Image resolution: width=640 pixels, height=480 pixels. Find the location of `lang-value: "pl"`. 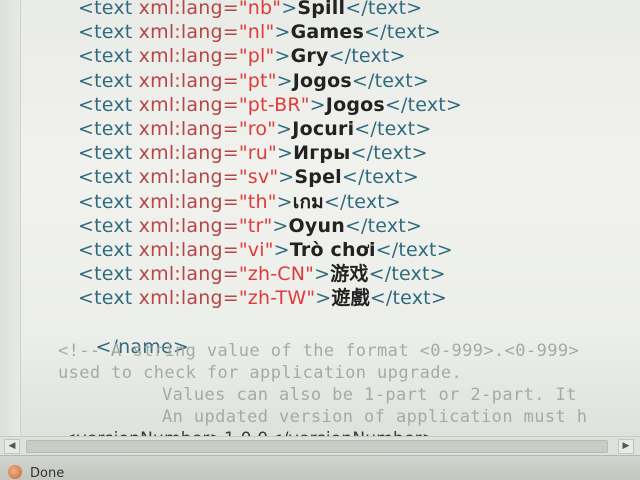

lang-value: "pl" is located at coordinates (256, 56).